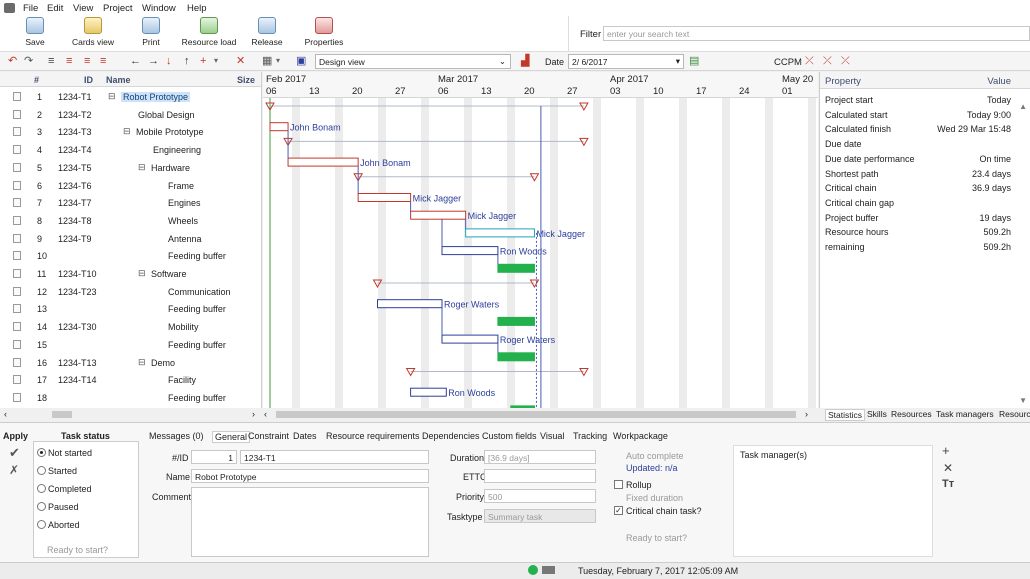 The width and height of the screenshot is (1030, 579). What do you see at coordinates (130, 363) in the screenshot?
I see `table-row: 16 1234-T13 ⊟ Demo` at bounding box center [130, 363].